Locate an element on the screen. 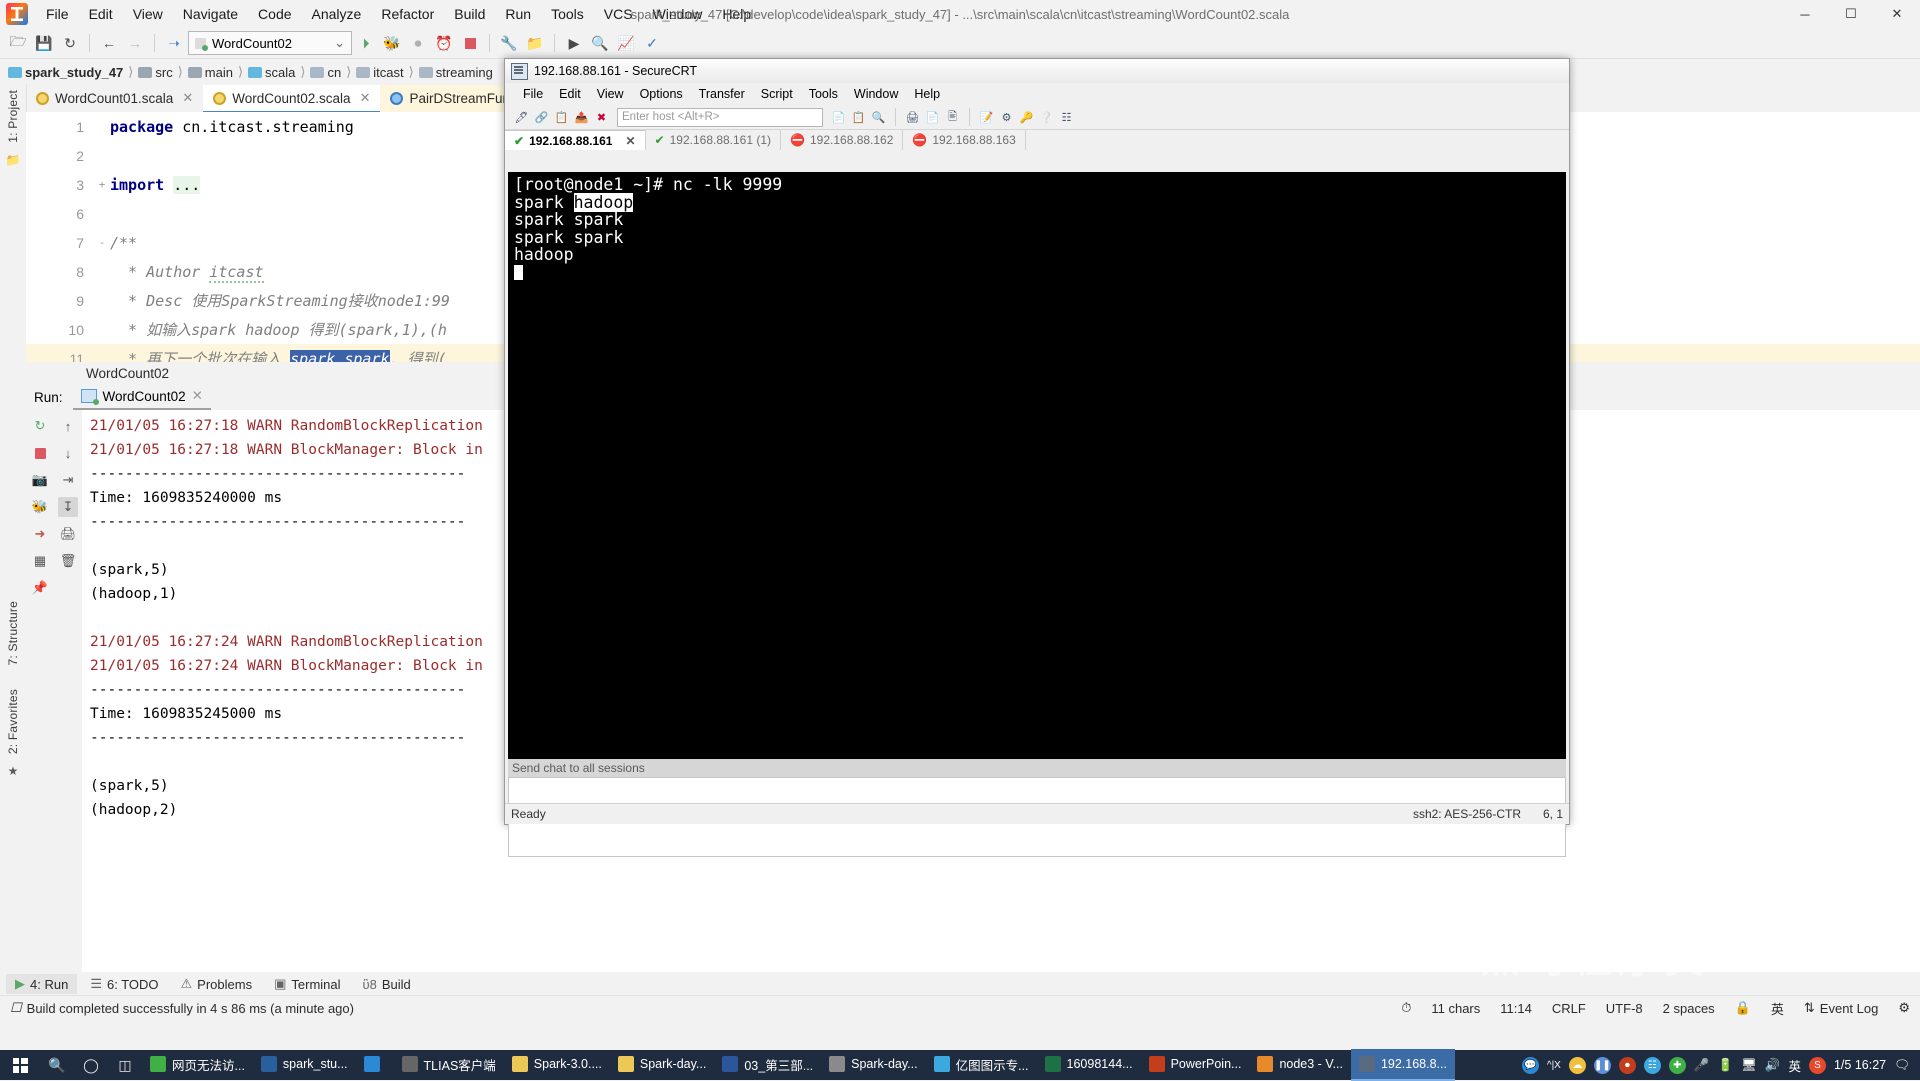  indent-setting: 2 spaces is located at coordinates (1689, 1008).